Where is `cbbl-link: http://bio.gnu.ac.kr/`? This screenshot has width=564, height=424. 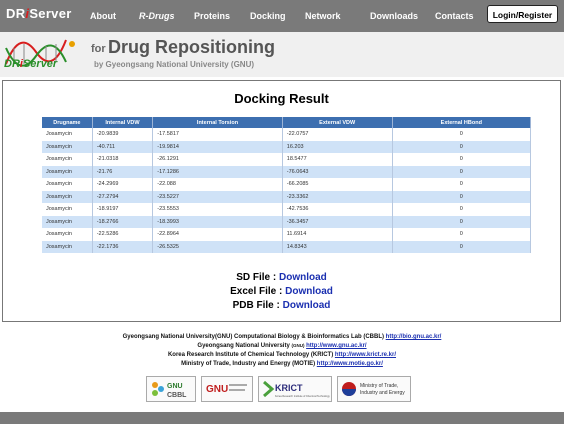
cbbl-link: http://bio.gnu.ac.kr/ is located at coordinates (414, 337).